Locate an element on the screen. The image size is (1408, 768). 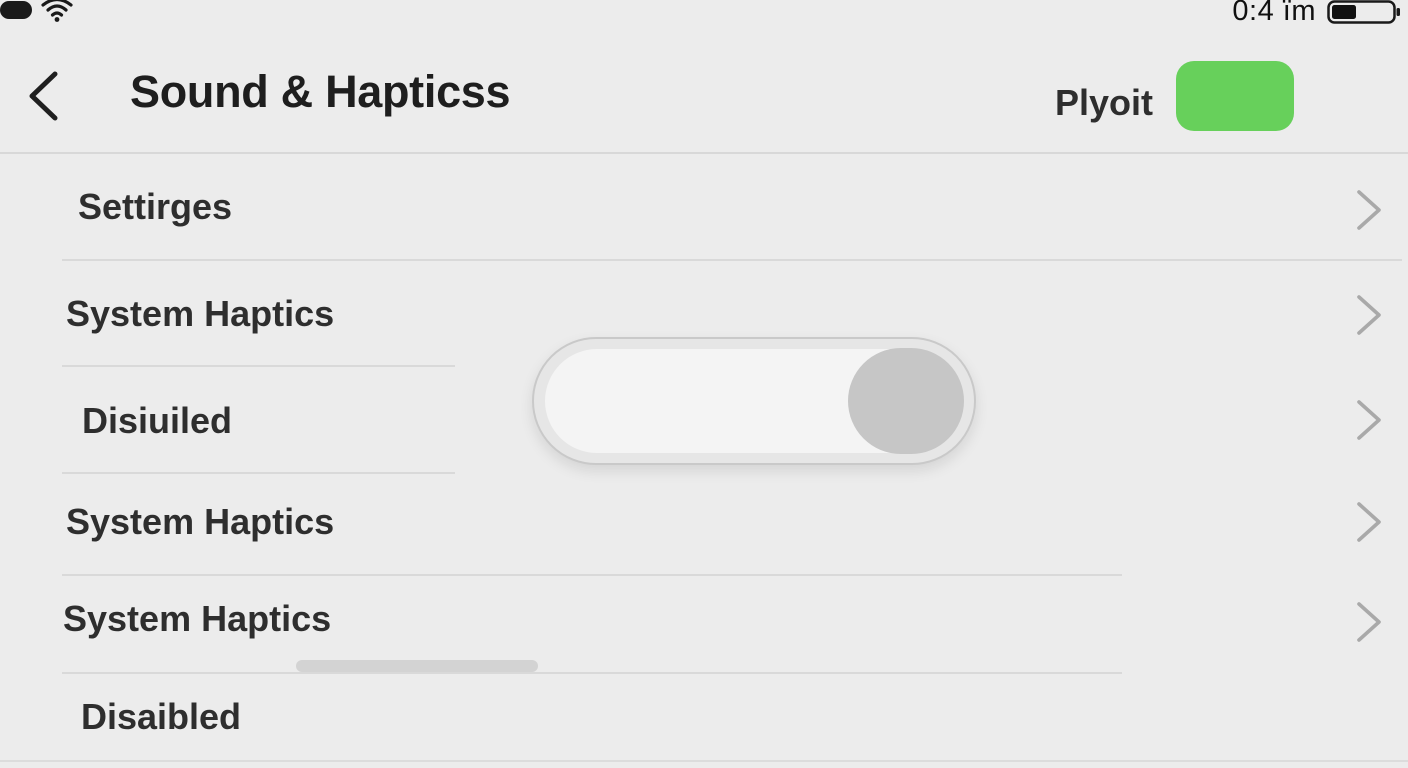
row-label: Disiuiled is located at coordinates (157, 420).